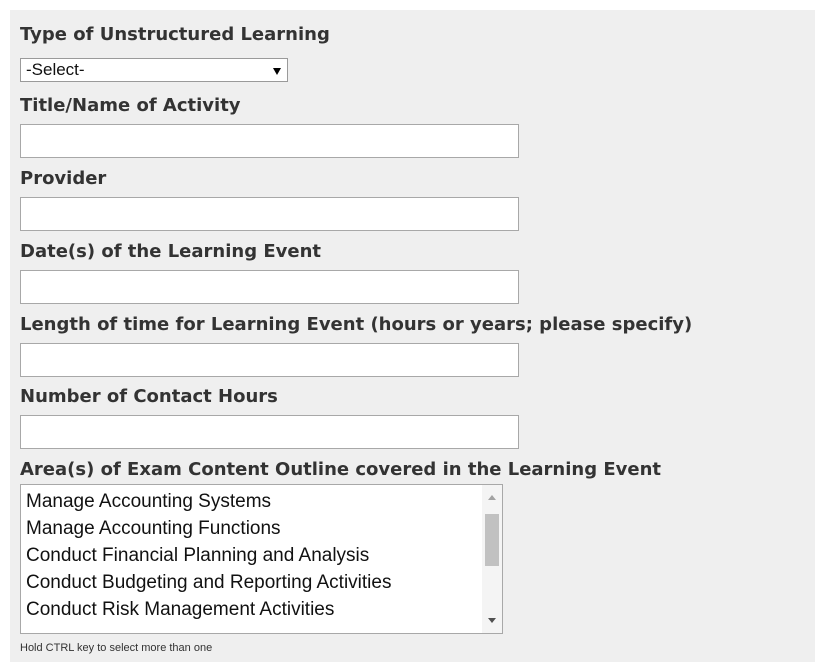 The width and height of the screenshot is (825, 668). What do you see at coordinates (269, 214) in the screenshot?
I see `provider-input` at bounding box center [269, 214].